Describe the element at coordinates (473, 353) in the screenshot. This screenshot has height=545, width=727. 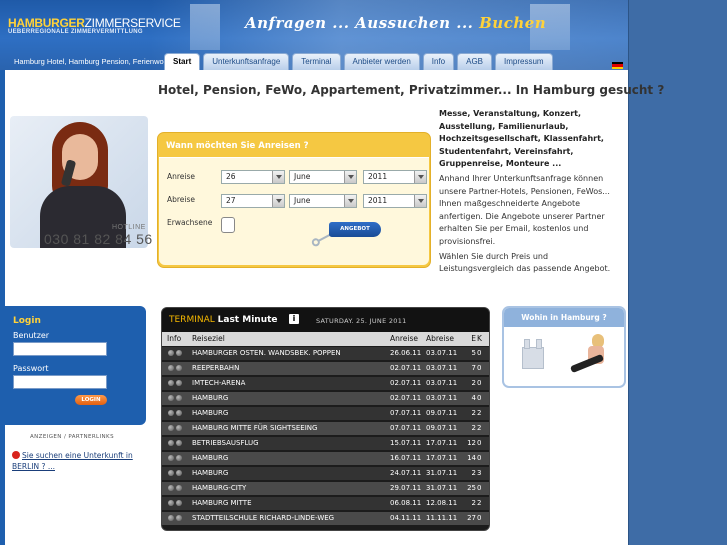
I see `e-cell: 5` at that location.